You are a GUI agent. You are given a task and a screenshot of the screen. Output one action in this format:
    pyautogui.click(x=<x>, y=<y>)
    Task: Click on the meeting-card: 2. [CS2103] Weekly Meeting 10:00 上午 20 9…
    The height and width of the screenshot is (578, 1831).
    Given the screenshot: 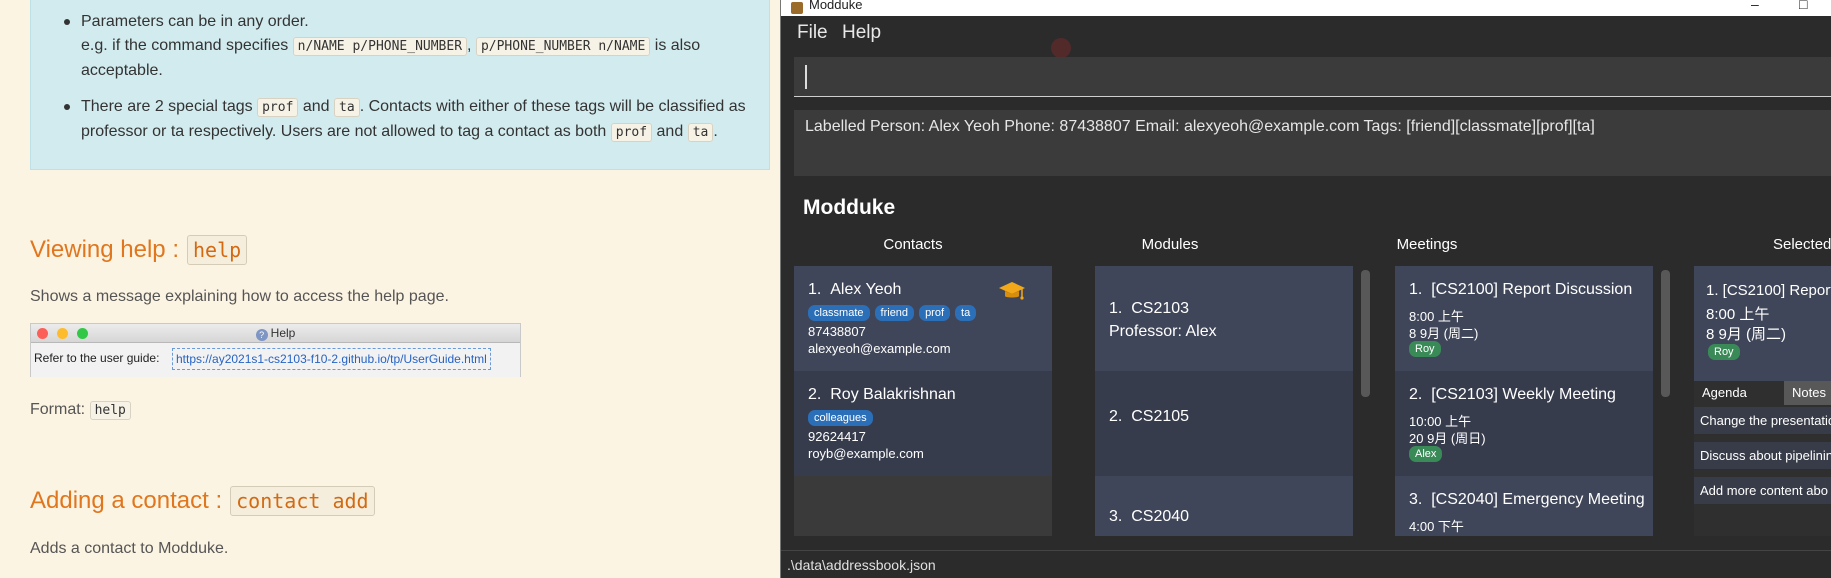 What is the action you would take?
    pyautogui.click(x=1524, y=423)
    